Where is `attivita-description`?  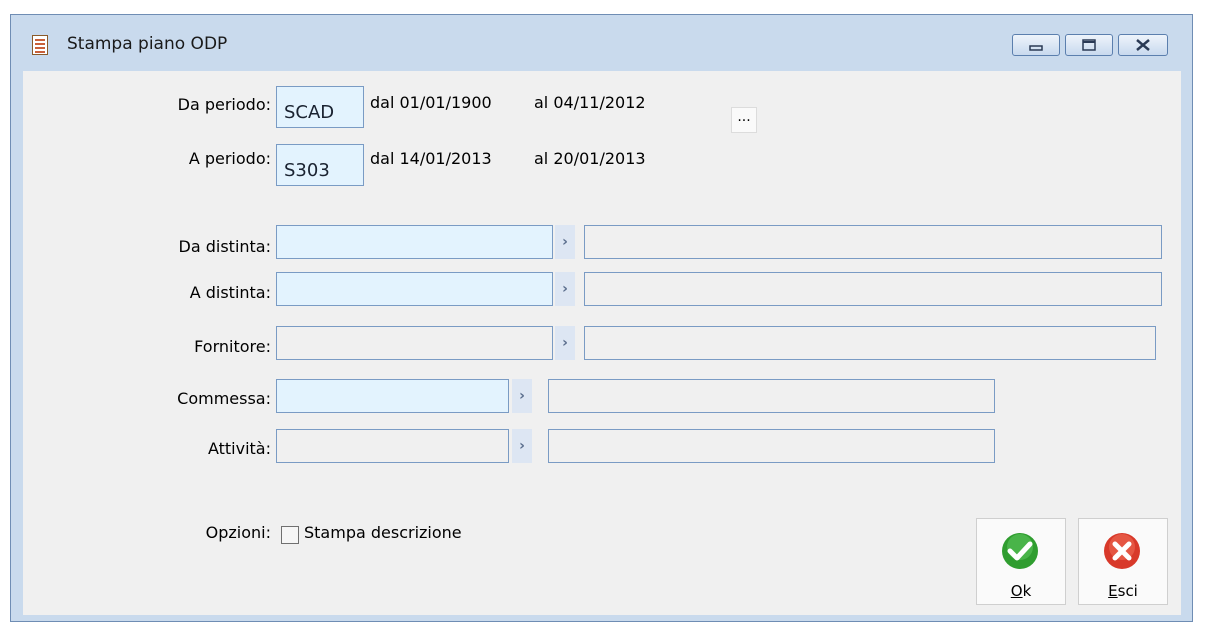
attivita-description is located at coordinates (771, 446).